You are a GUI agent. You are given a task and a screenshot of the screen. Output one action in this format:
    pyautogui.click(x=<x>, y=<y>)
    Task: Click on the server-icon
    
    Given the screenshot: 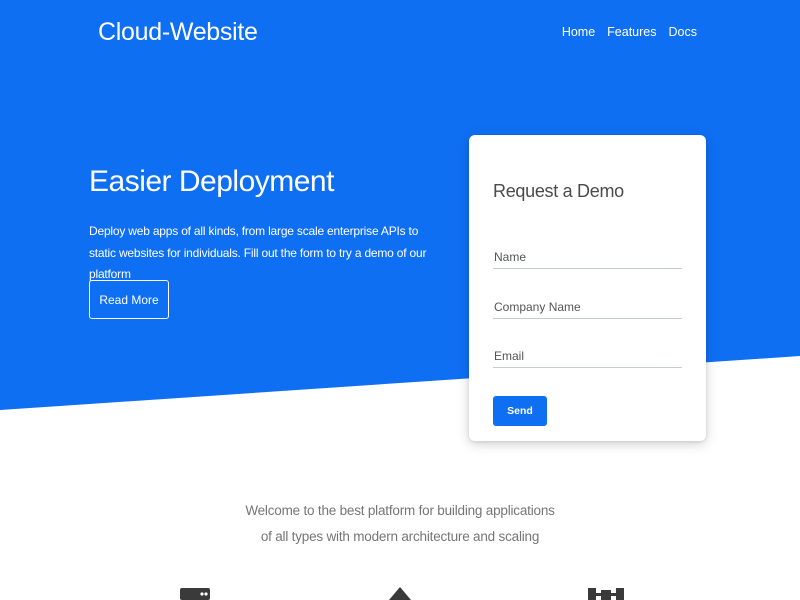 What is the action you would take?
    pyautogui.click(x=195, y=594)
    